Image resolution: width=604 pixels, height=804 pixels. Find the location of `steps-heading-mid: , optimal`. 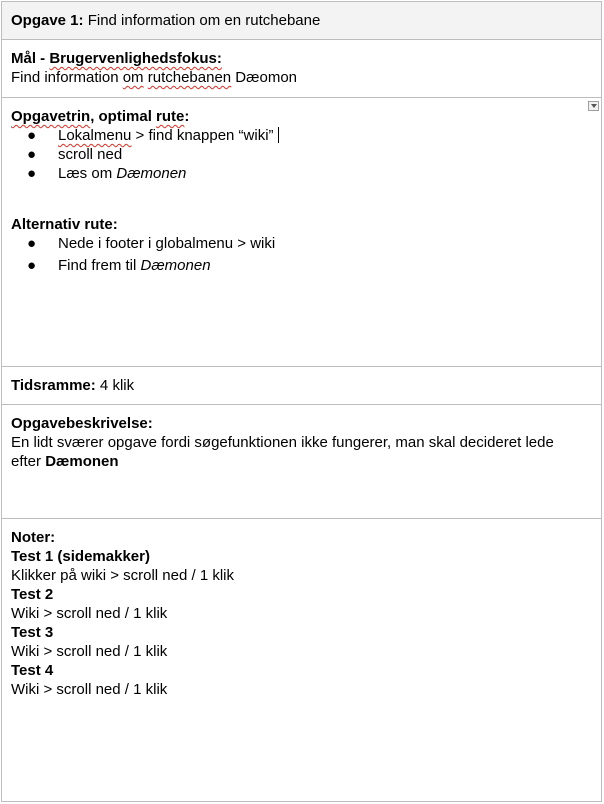

steps-heading-mid: , optimal is located at coordinates (123, 116).